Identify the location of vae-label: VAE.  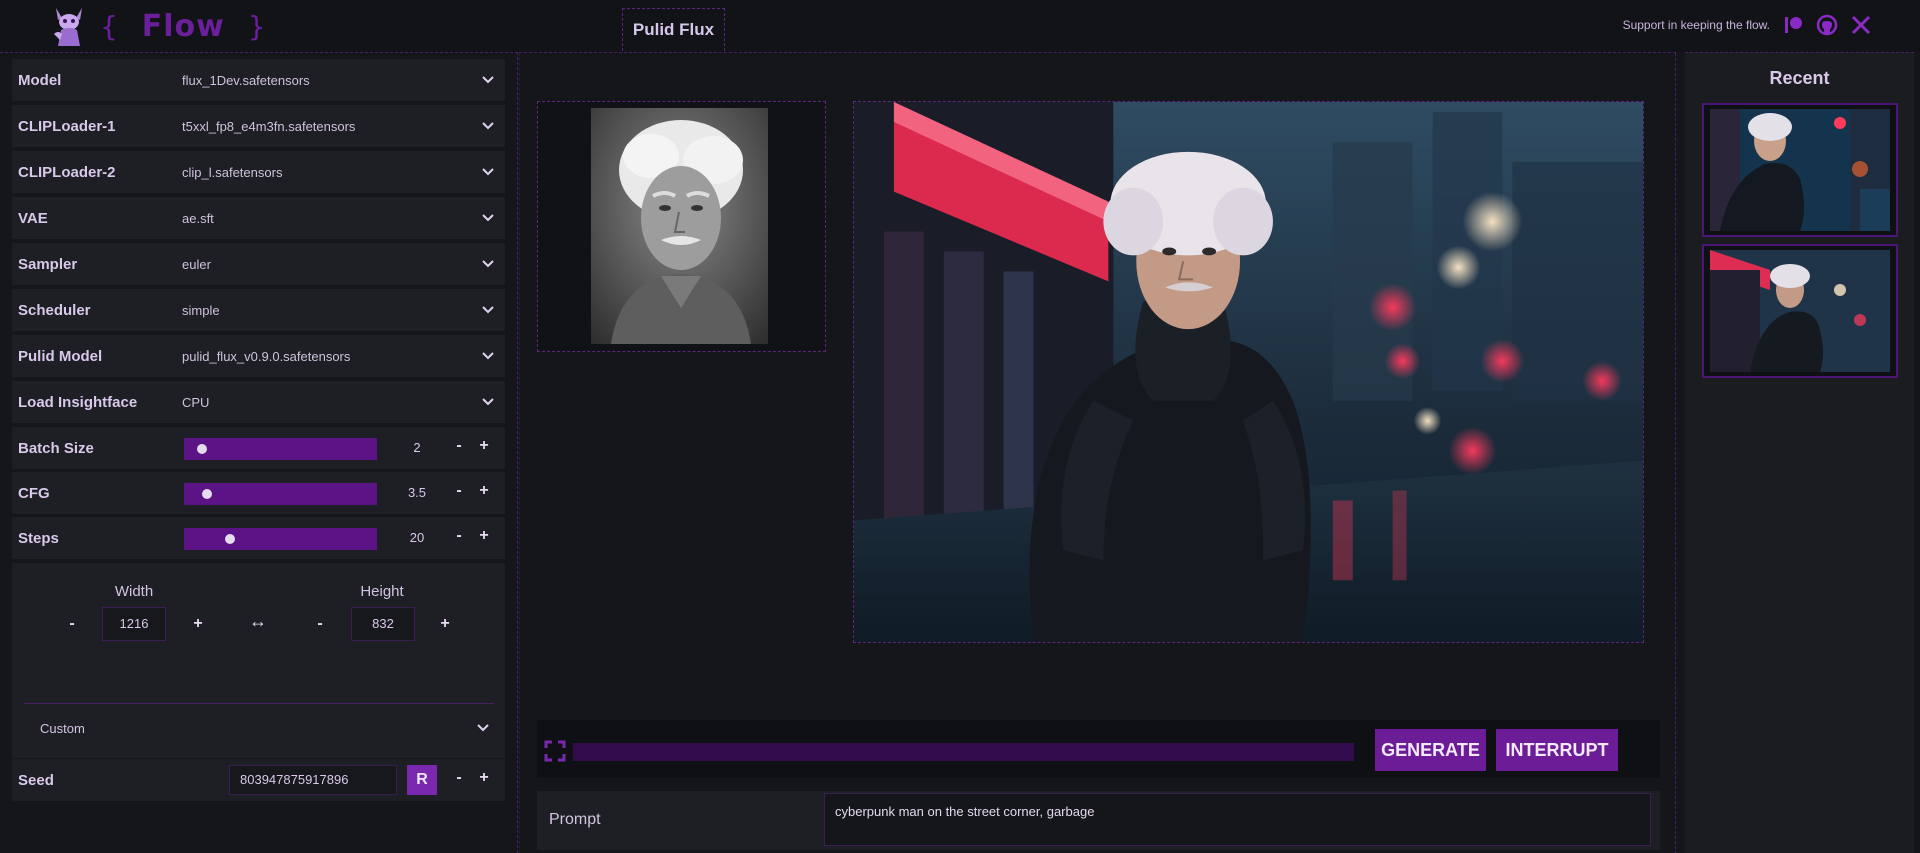
(33, 218).